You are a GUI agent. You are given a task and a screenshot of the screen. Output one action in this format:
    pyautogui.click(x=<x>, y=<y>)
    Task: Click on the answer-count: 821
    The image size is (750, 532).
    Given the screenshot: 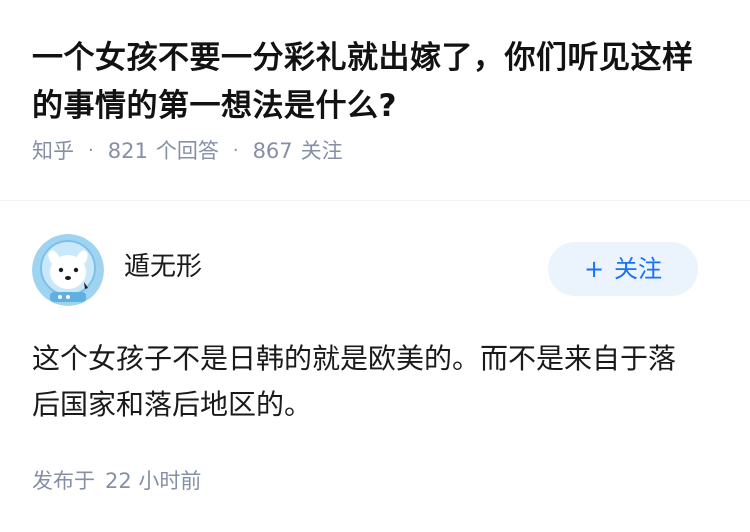 What is the action you would take?
    pyautogui.click(x=127, y=151)
    